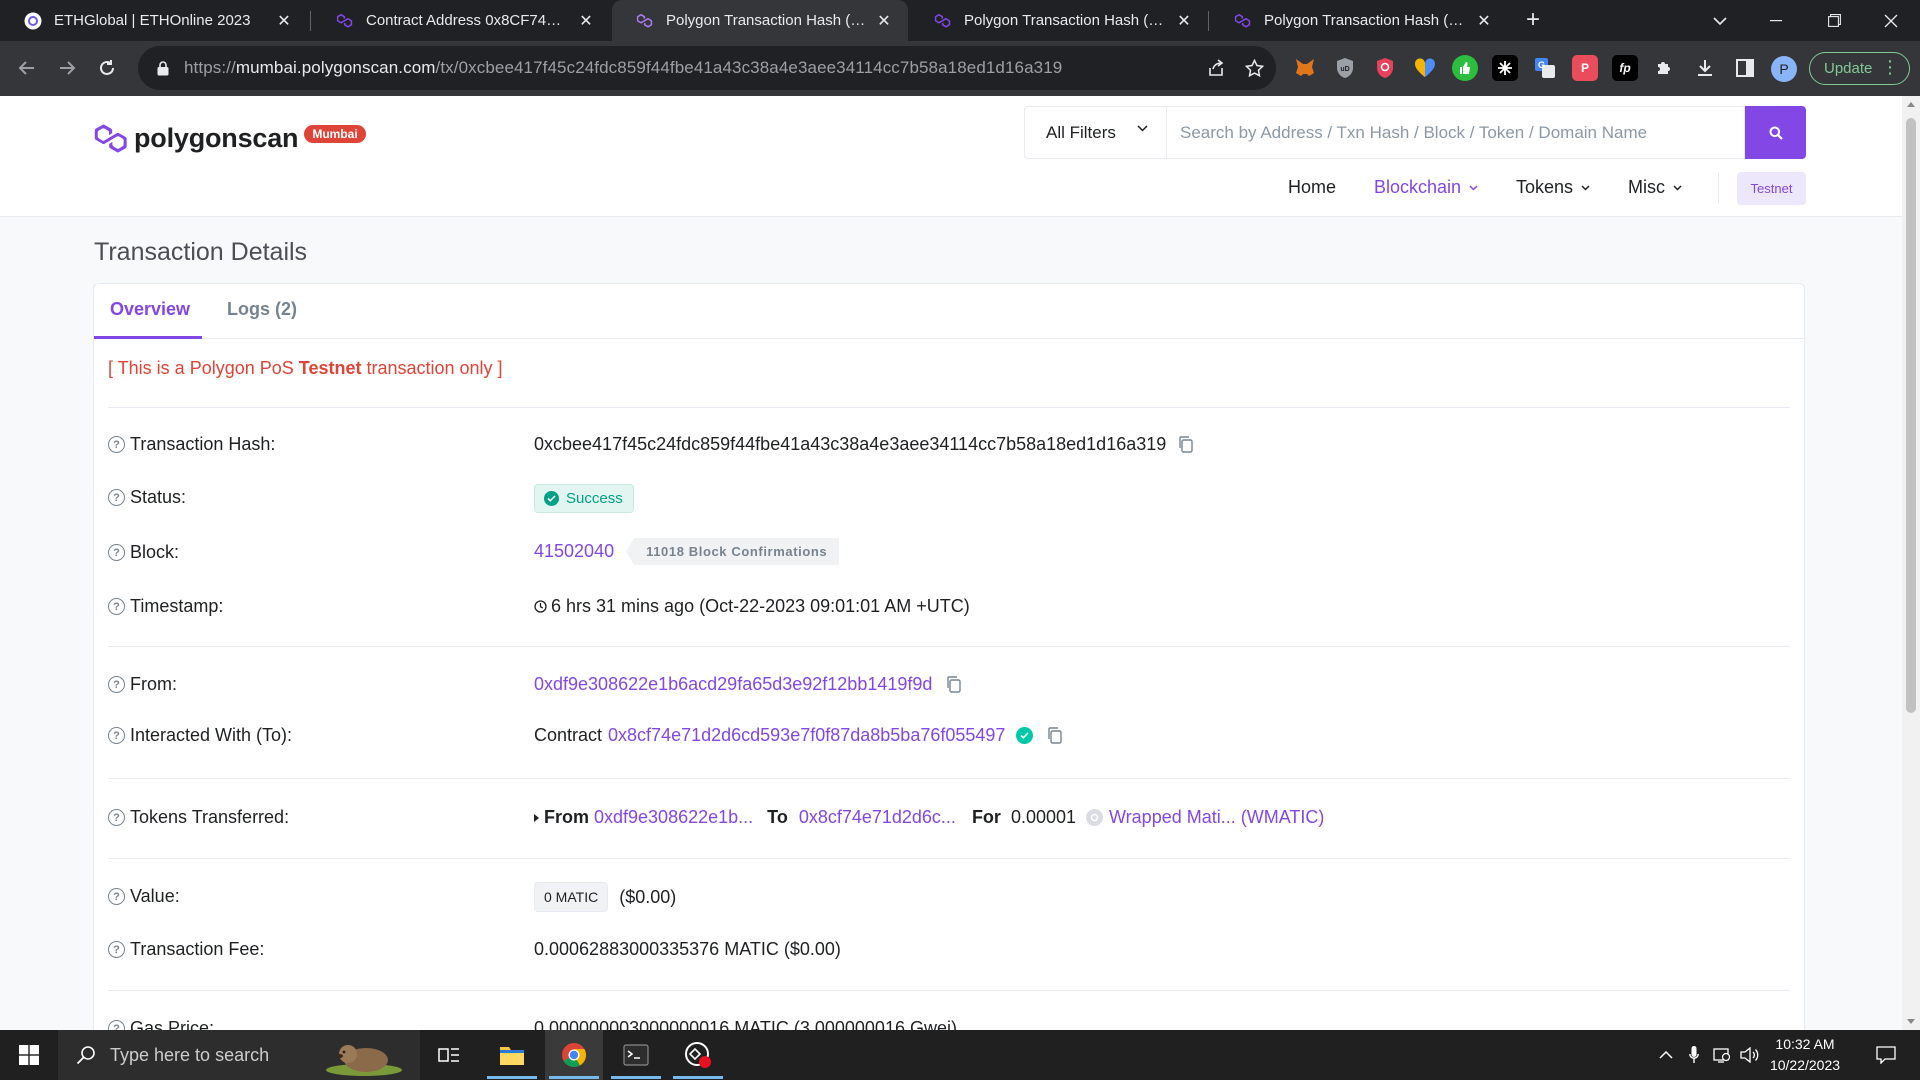  I want to click on page-scrollbar, so click(1911, 563).